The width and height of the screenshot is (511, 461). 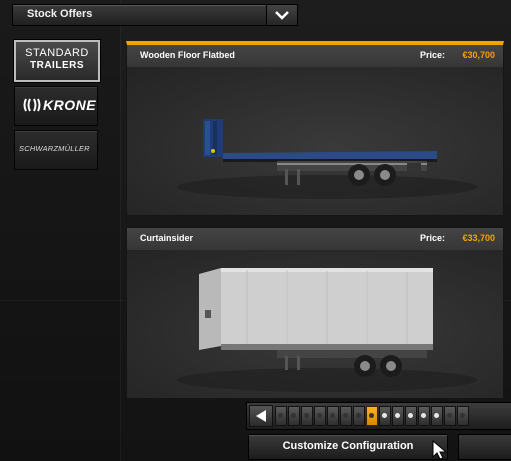 I want to click on customize-label: Customize Configuration, so click(x=348, y=446).